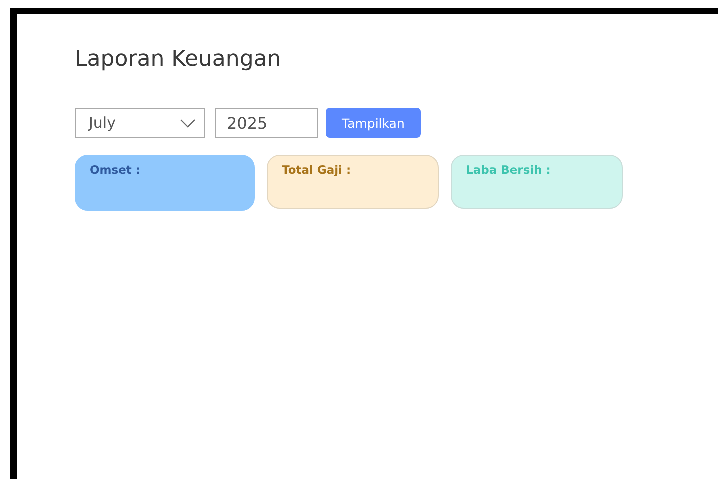  Describe the element at coordinates (537, 182) in the screenshot. I see `summary-card: Laba Bersih :` at that location.